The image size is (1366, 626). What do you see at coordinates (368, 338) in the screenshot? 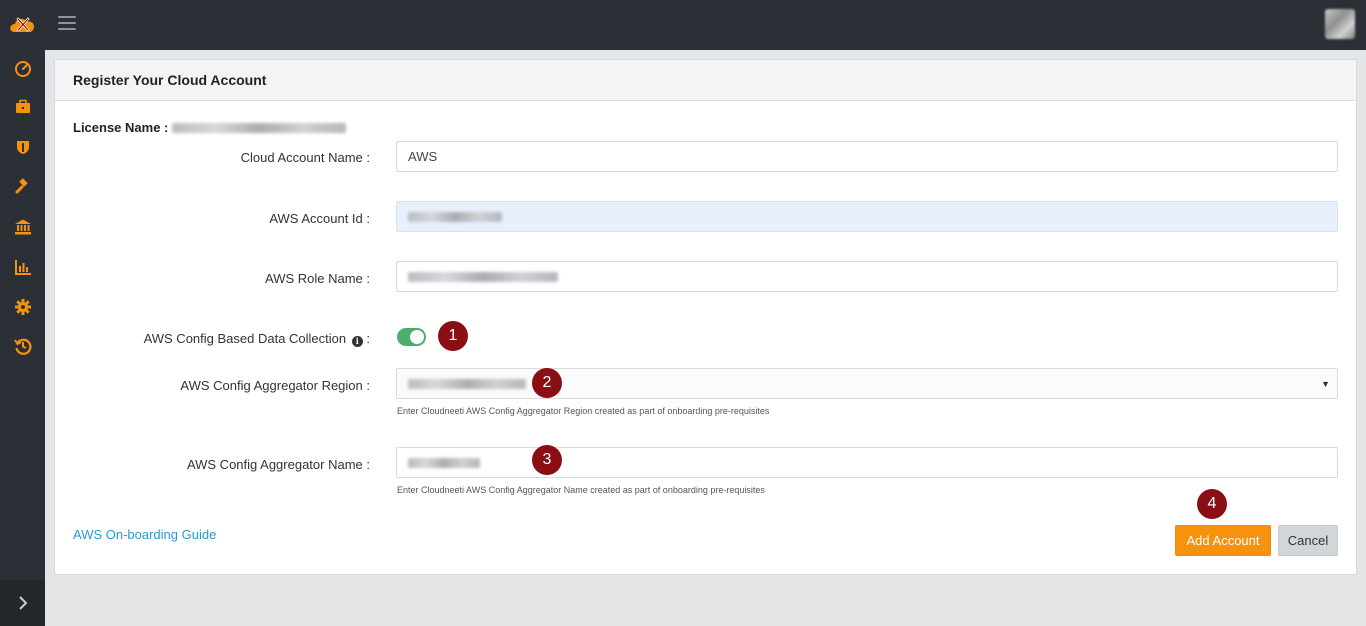
I see `config-collection-colon: :` at bounding box center [368, 338].